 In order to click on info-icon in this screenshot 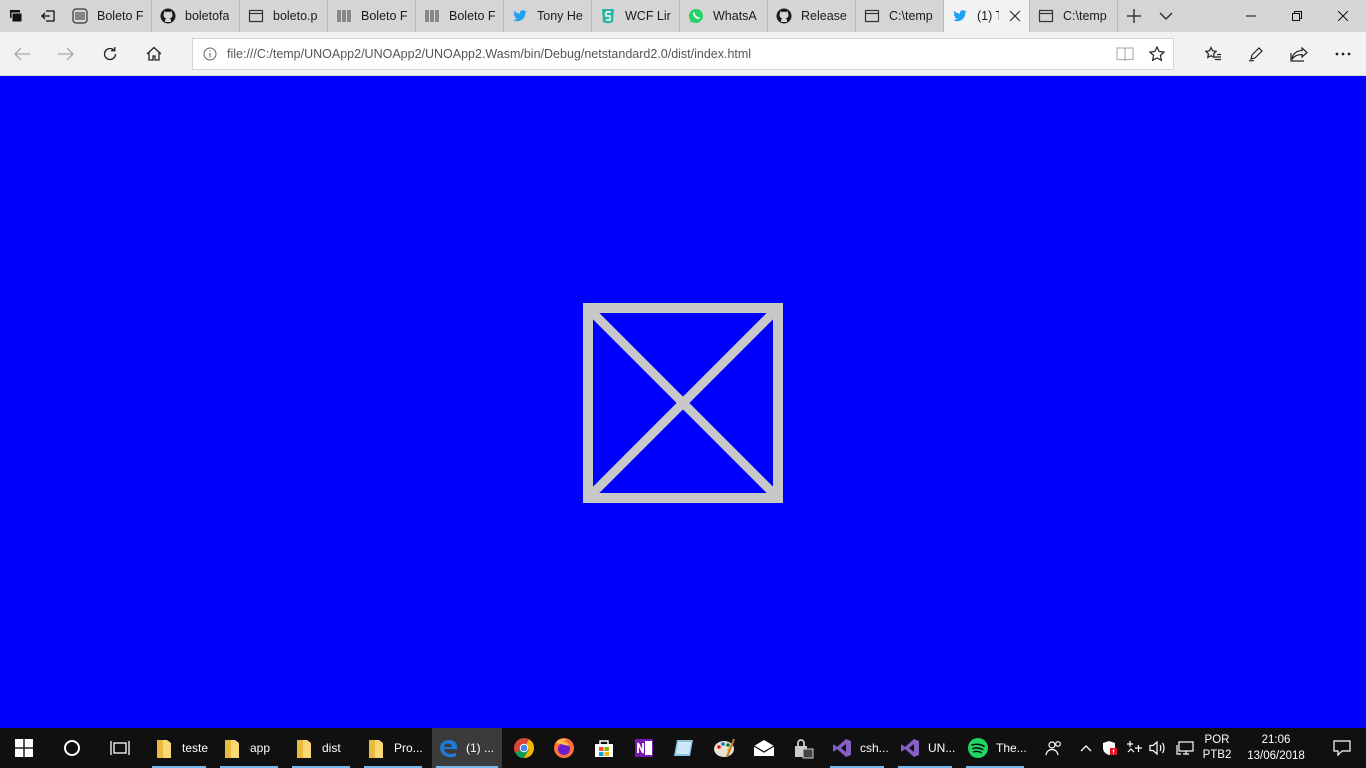, I will do `click(210, 54)`.